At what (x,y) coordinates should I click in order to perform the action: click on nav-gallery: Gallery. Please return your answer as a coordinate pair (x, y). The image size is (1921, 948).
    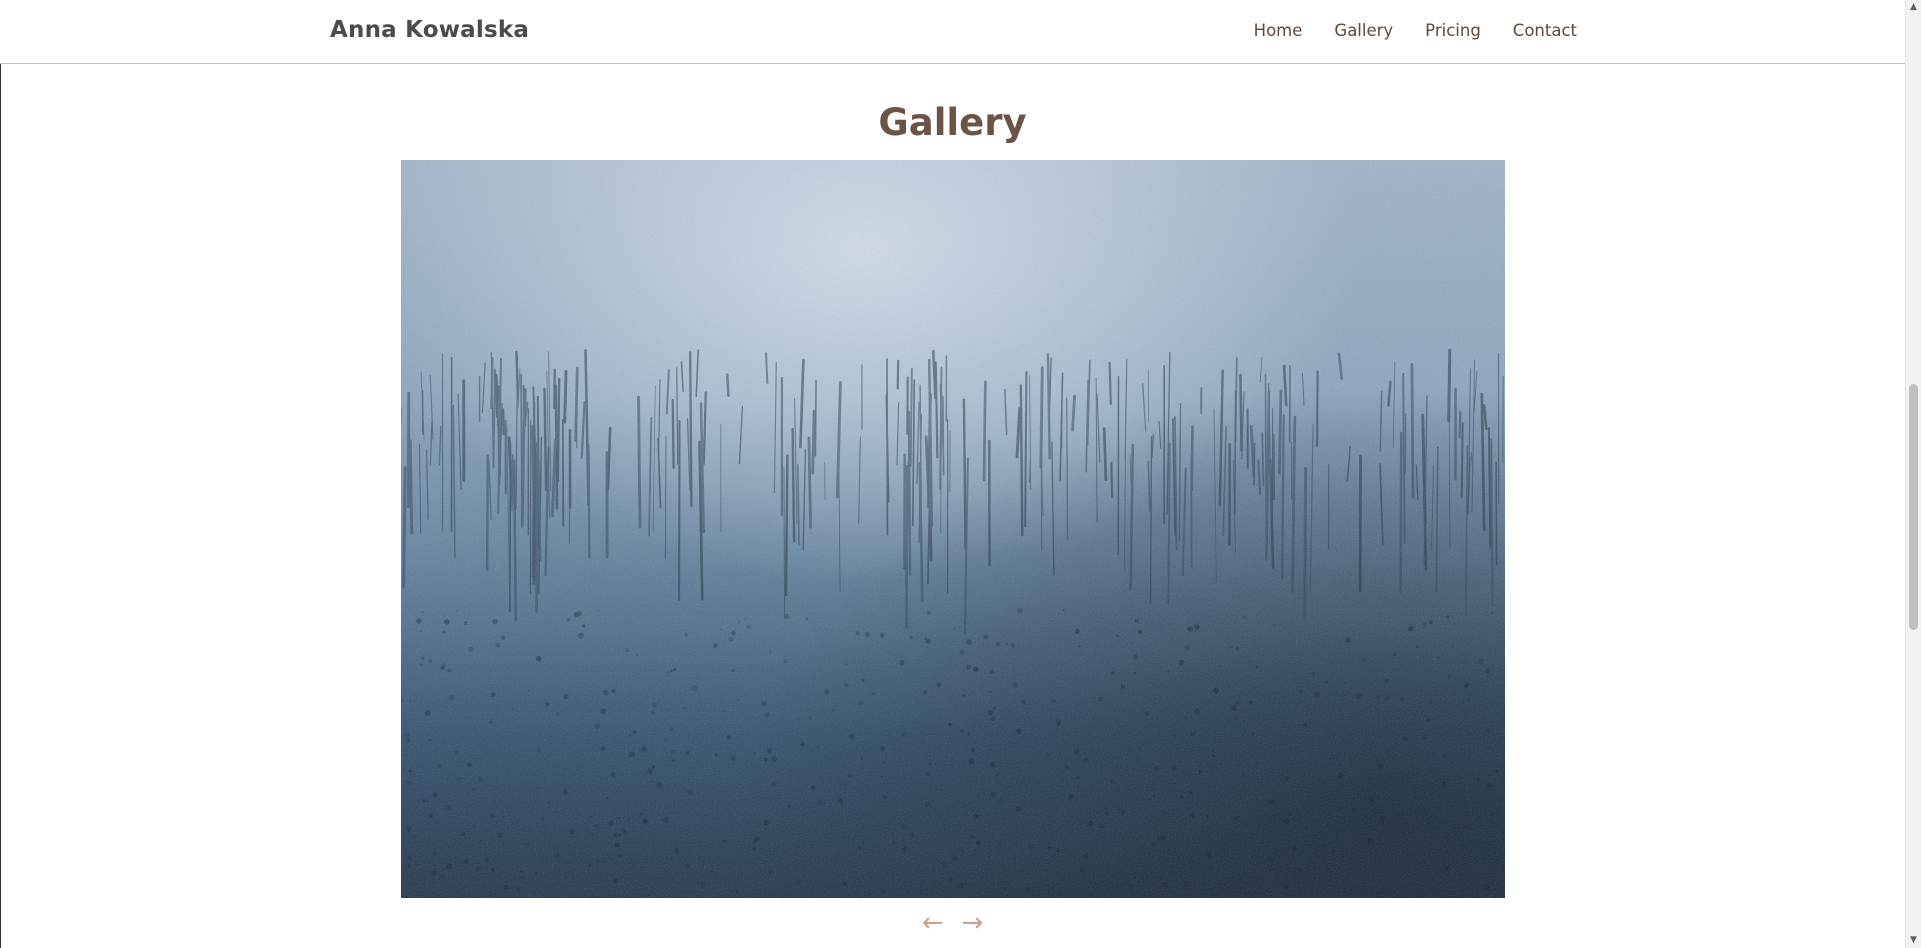
    Looking at the image, I should click on (1363, 30).